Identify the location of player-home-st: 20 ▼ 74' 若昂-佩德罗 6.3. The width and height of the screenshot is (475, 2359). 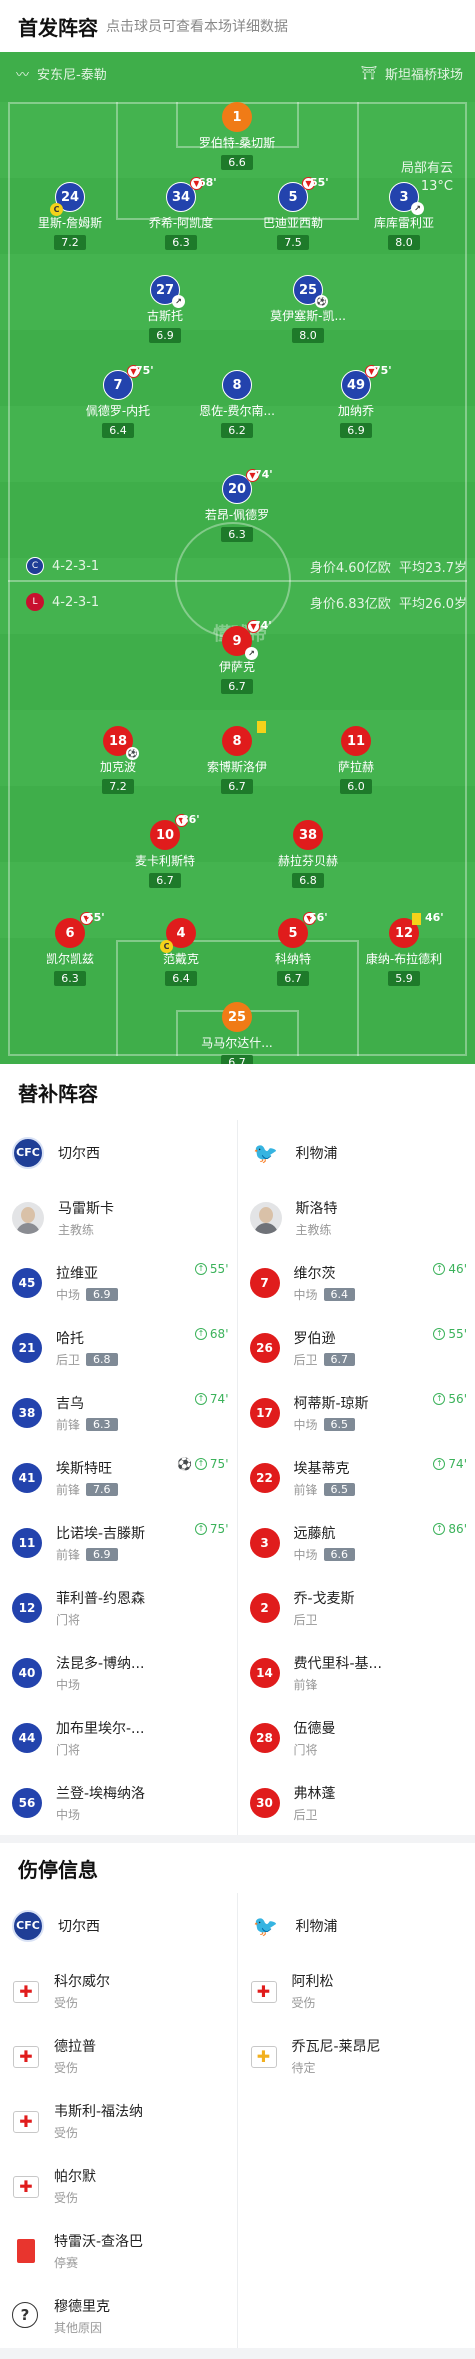
(237, 505).